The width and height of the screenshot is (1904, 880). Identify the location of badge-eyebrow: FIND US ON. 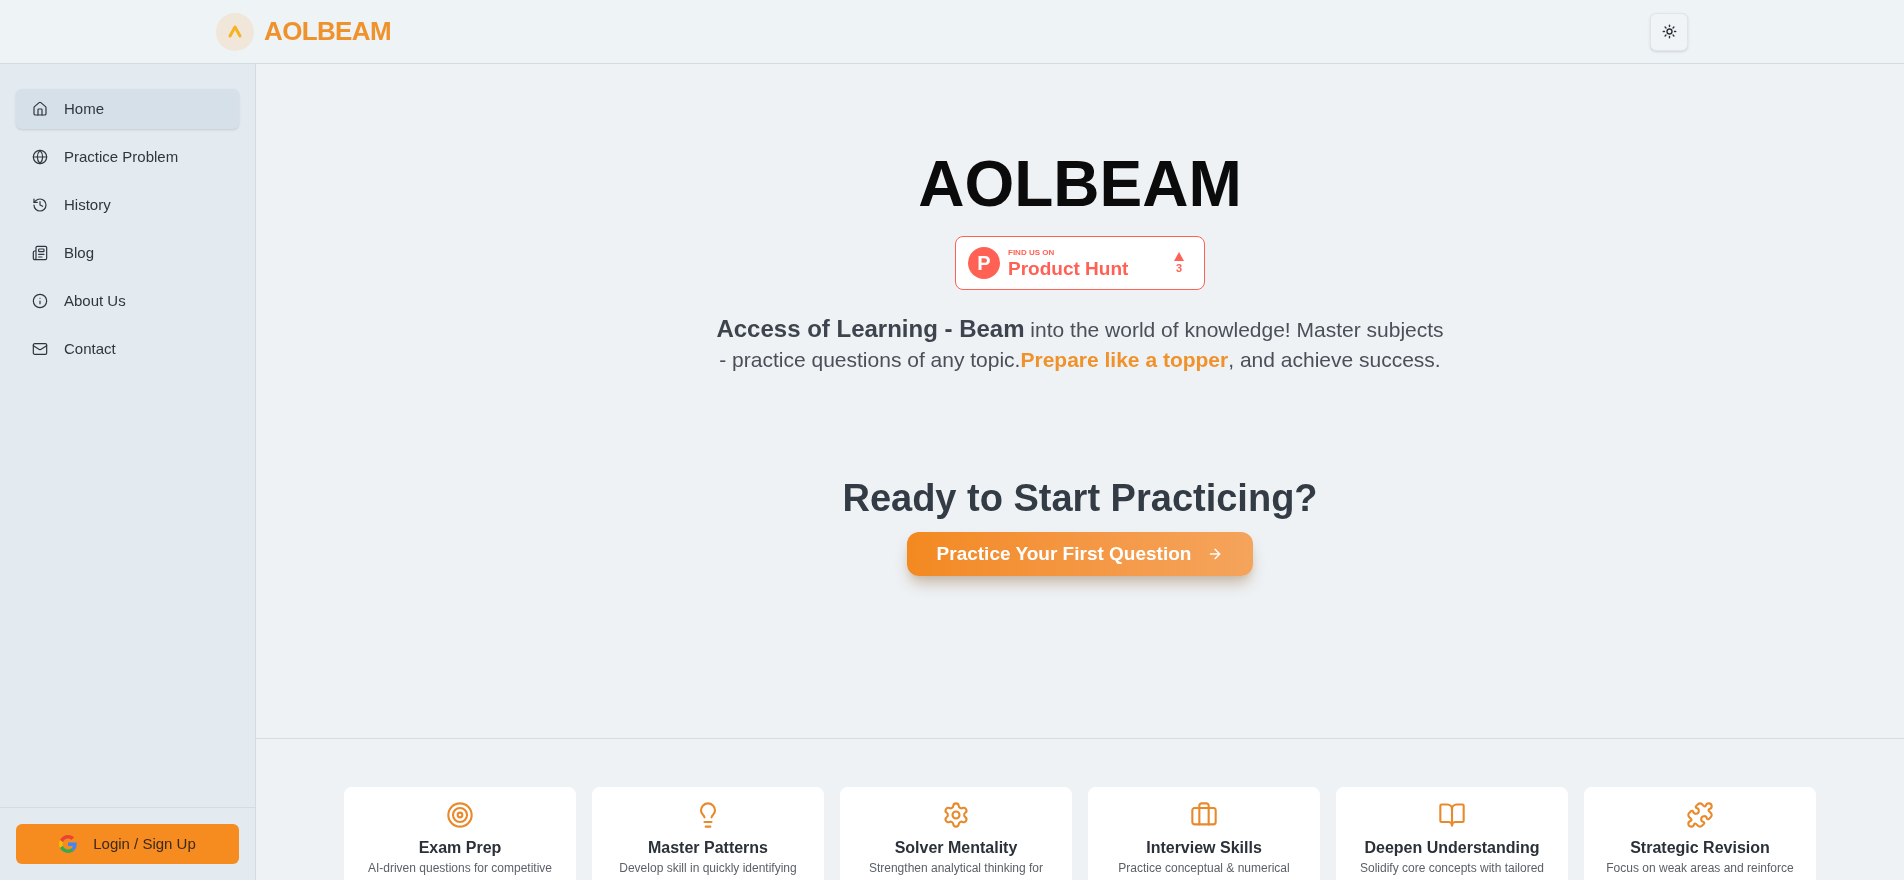
(1032, 252).